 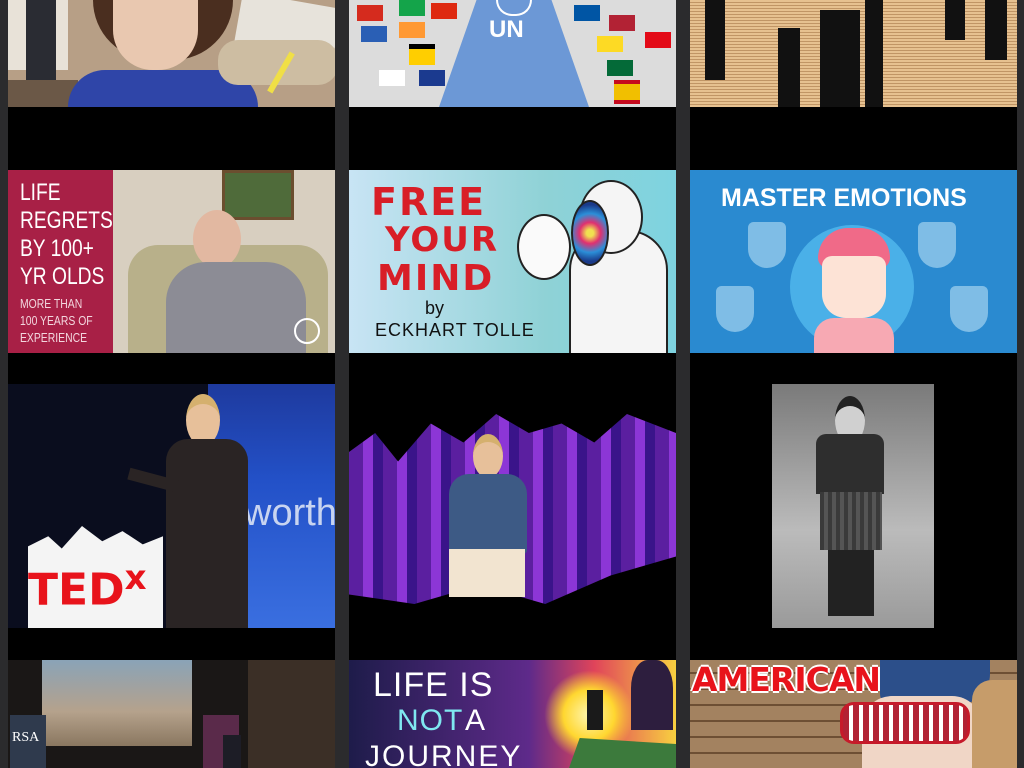 I want to click on person-silhouette, so click(x=595, y=710).